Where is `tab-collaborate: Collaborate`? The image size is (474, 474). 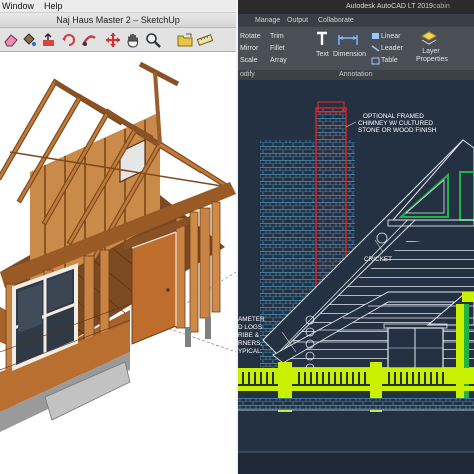
tab-collaborate: Collaborate is located at coordinates (336, 20).